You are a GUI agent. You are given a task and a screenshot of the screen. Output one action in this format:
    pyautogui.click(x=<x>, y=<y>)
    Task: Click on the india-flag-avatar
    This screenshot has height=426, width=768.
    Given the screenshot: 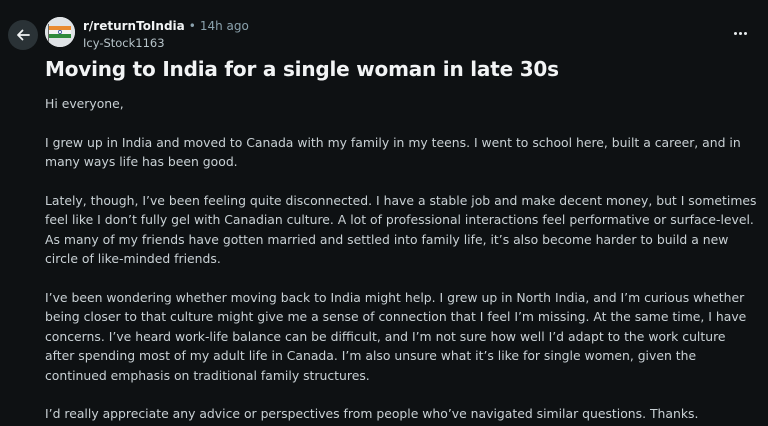 What is the action you would take?
    pyautogui.click(x=60, y=32)
    